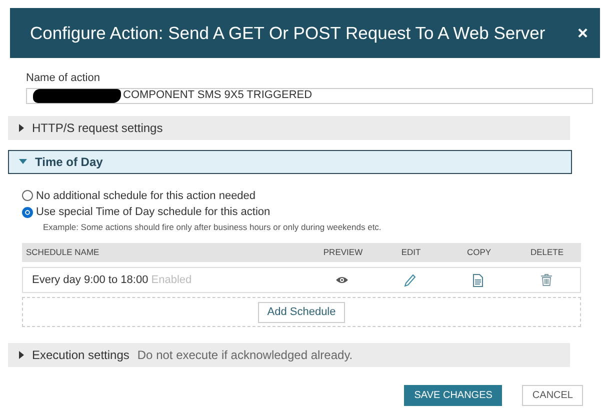 This screenshot has height=419, width=607. Describe the element at coordinates (288, 33) in the screenshot. I see `dialog-title: Configure Action: Send A GET Or POST Request To A Web Server` at that location.